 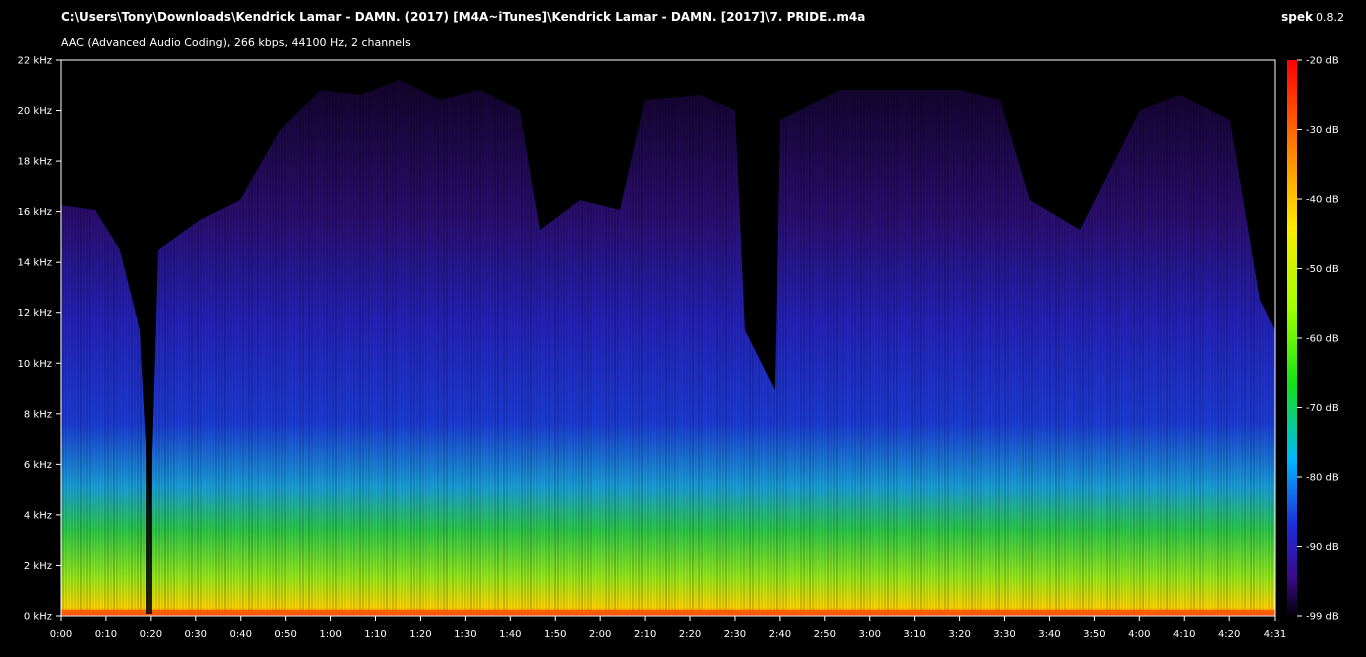 I want to click on time-tick-label: 4:00, so click(x=1139, y=634).